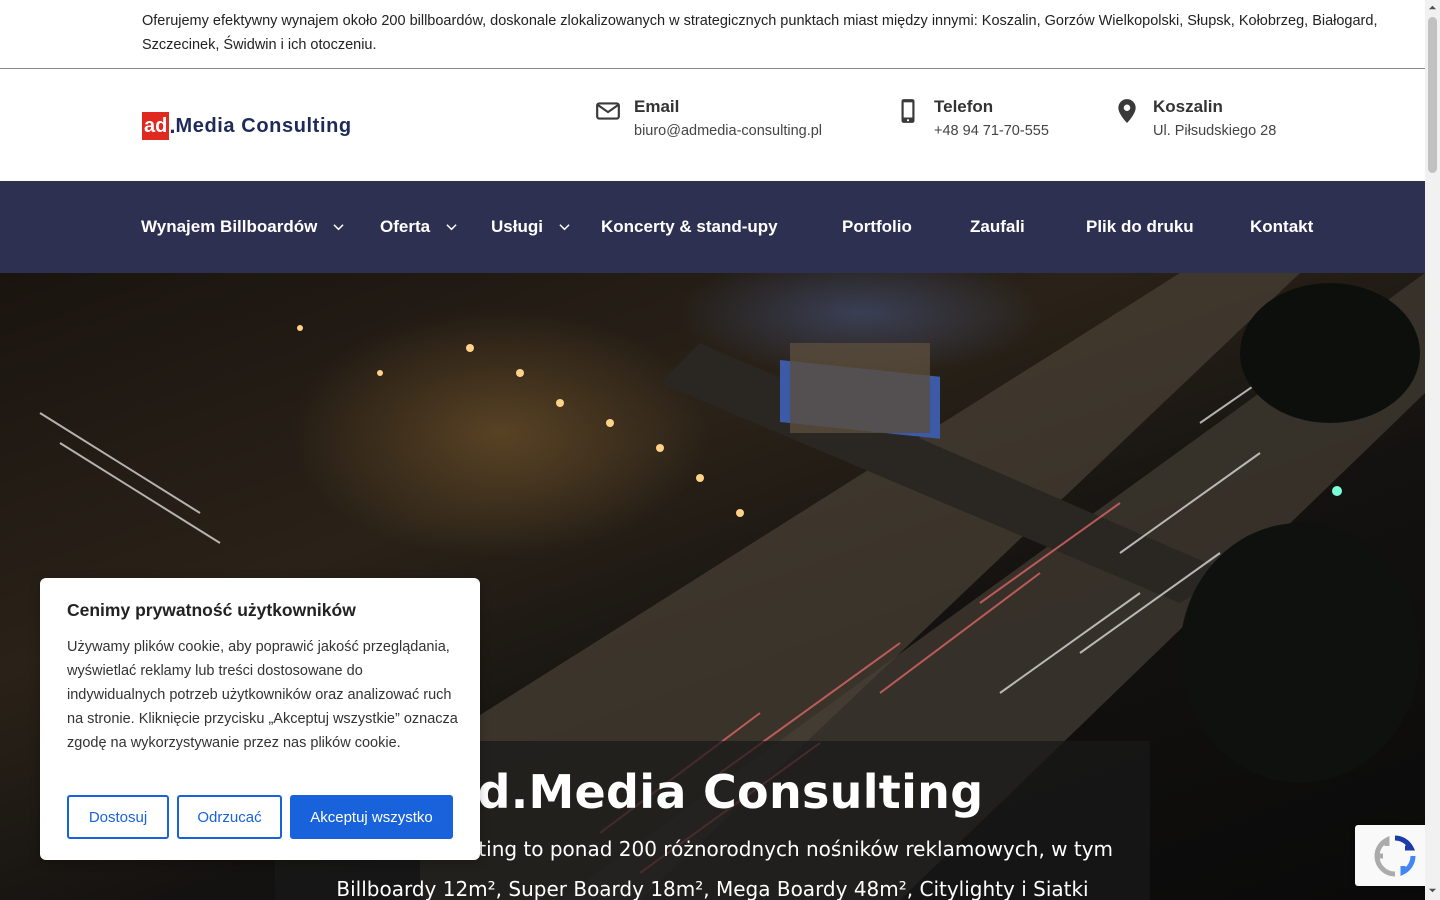 This screenshot has height=900, width=1440. Describe the element at coordinates (1188, 106) in the screenshot. I see `location-title: Koszalin` at that location.